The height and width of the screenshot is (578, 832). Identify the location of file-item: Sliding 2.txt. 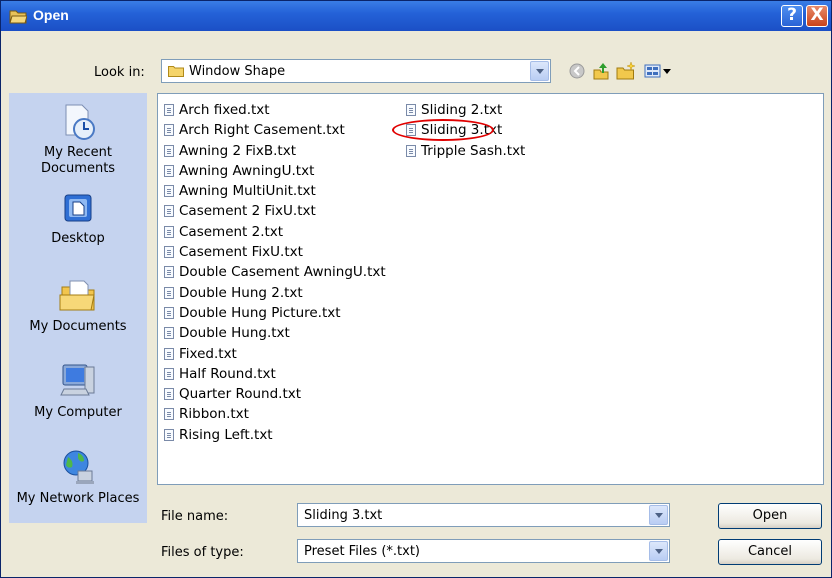
(463, 110).